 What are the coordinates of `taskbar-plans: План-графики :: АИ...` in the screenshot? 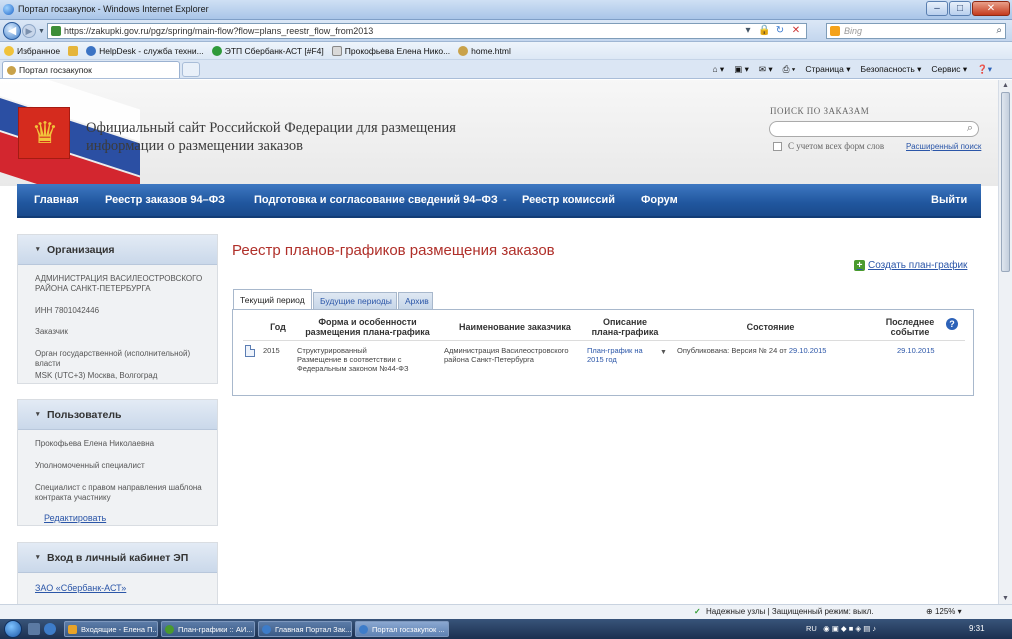 It's located at (208, 629).